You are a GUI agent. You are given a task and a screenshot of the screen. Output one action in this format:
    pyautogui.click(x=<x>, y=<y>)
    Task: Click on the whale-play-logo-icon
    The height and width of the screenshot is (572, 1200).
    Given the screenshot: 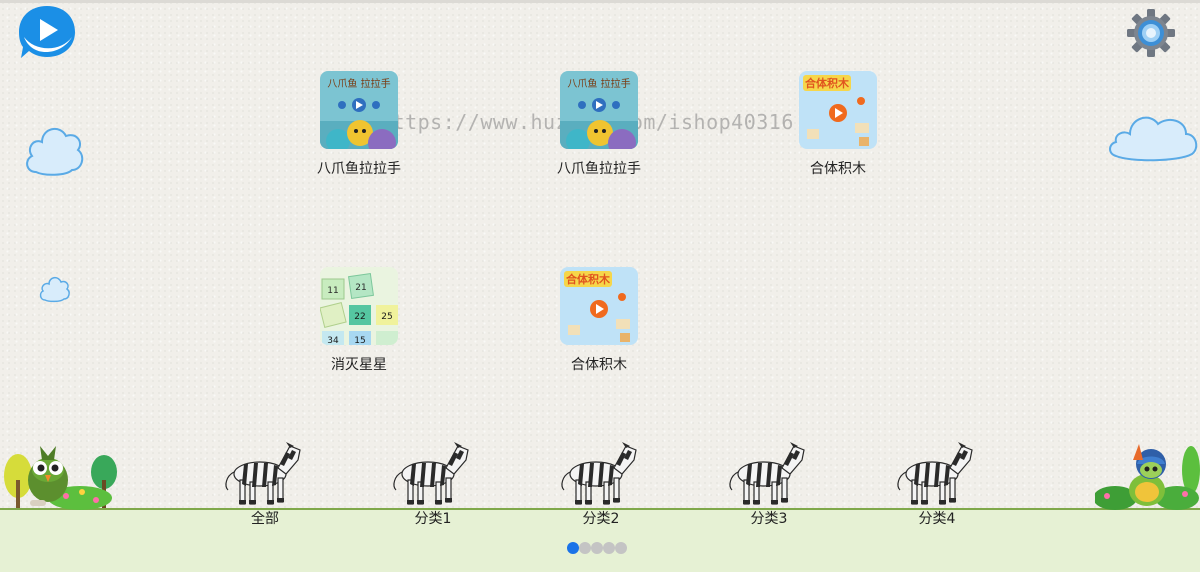 What is the action you would take?
    pyautogui.click(x=47, y=32)
    